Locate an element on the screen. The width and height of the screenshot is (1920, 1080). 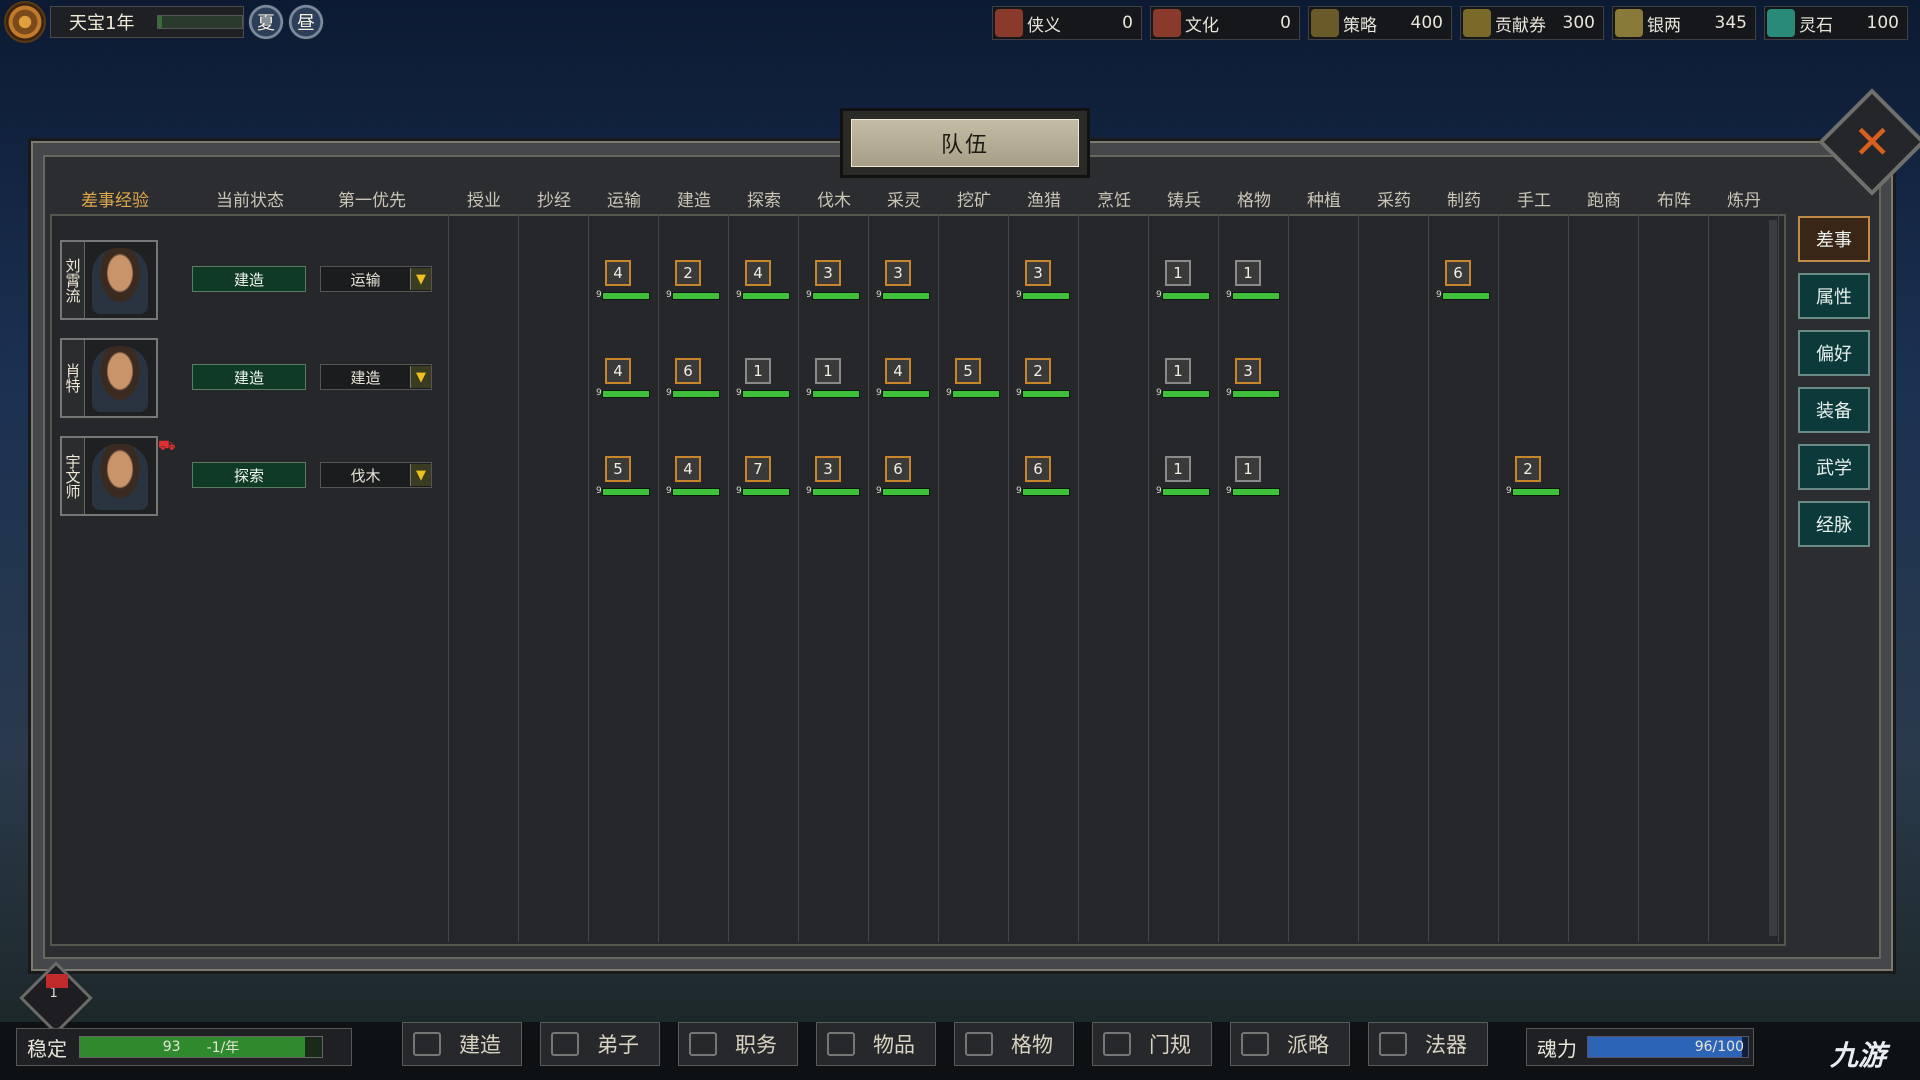
menu-button-1: 建造 is located at coordinates (462, 1044).